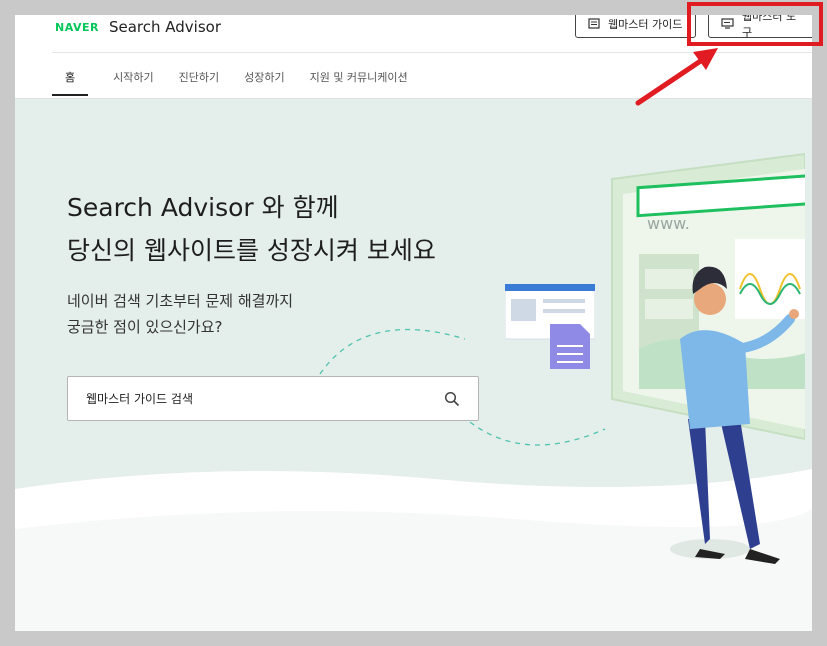 The image size is (827, 646). Describe the element at coordinates (452, 399) in the screenshot. I see `search-icon` at that location.